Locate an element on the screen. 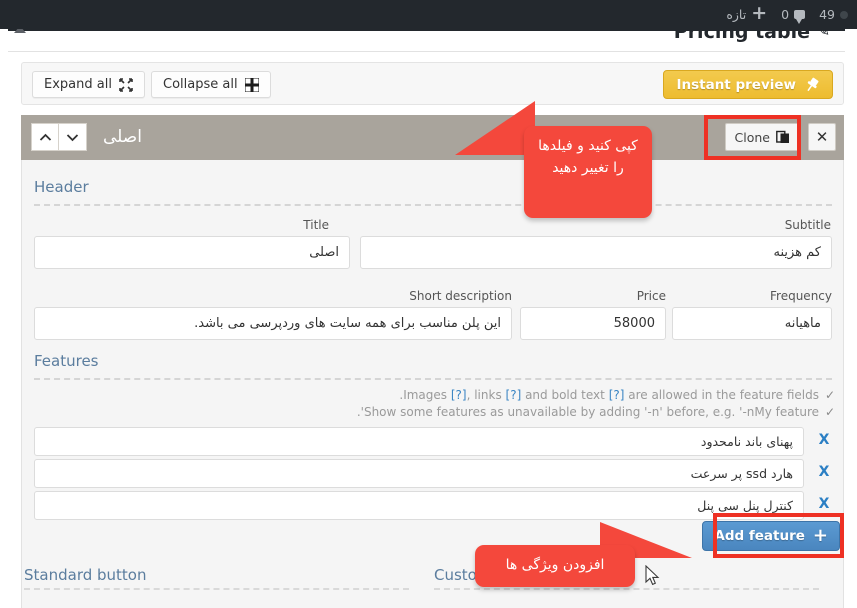 The width and height of the screenshot is (857, 608). clone-button: Clone is located at coordinates (762, 137).